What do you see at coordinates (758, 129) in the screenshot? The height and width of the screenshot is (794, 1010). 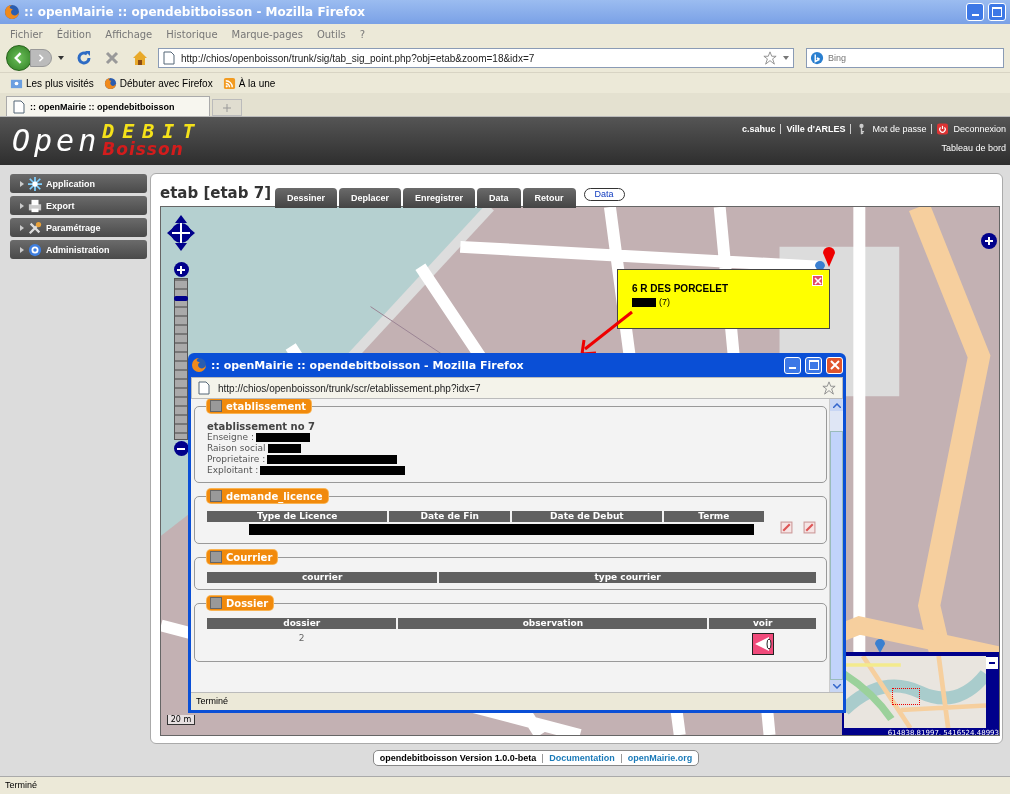 I see `user-name: c.sahuc` at bounding box center [758, 129].